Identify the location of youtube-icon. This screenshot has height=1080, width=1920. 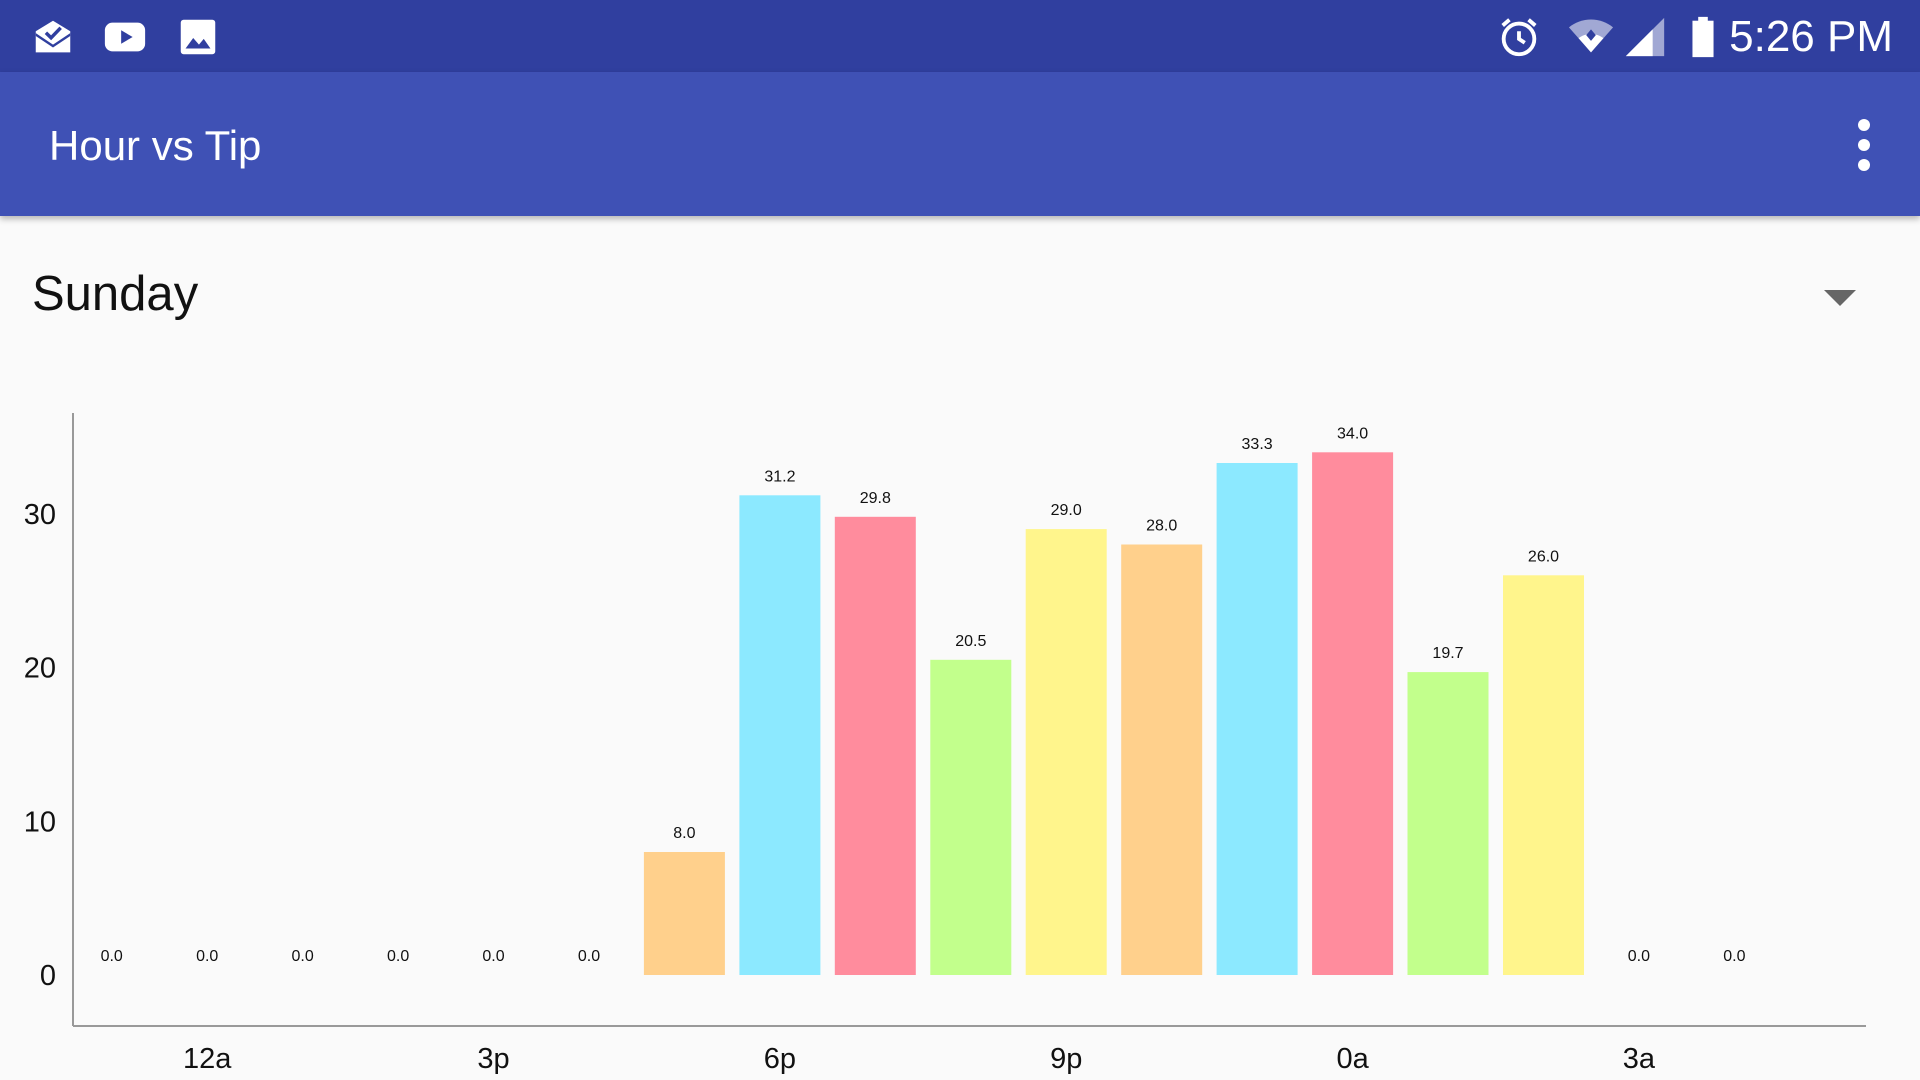
(125, 37).